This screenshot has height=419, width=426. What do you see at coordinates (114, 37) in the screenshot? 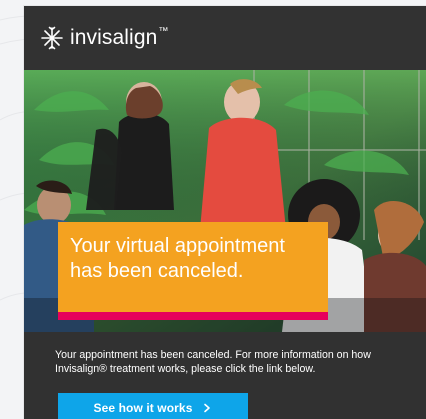
I see `brand-name-text: invisalign` at bounding box center [114, 37].